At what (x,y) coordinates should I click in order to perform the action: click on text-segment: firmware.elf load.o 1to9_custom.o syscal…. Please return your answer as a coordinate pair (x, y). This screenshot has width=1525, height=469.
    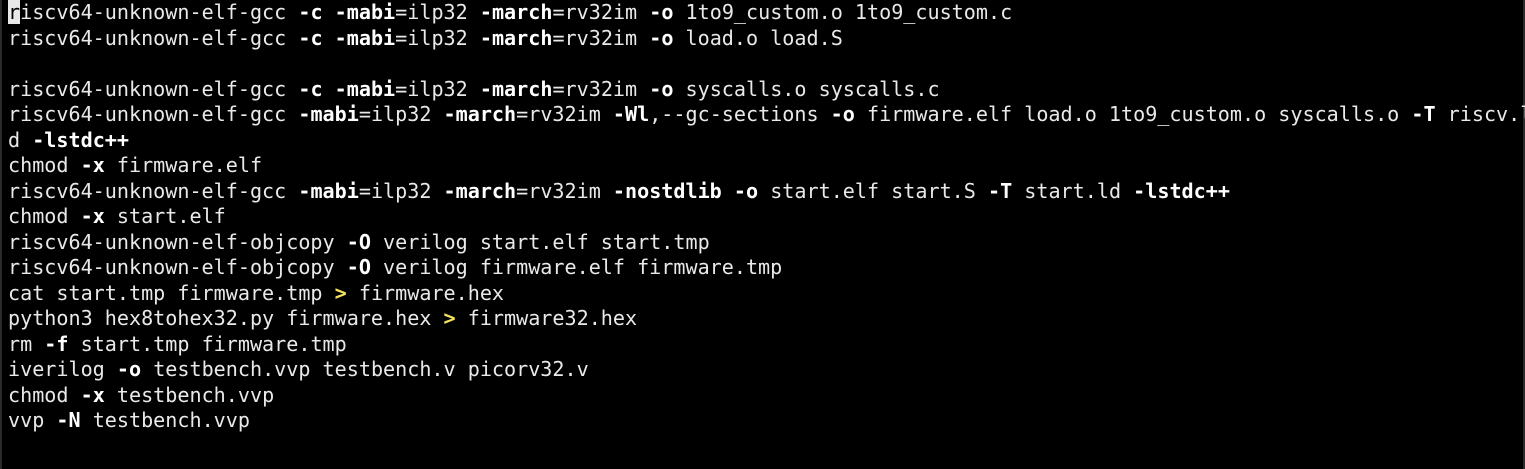
    Looking at the image, I should click on (1133, 114).